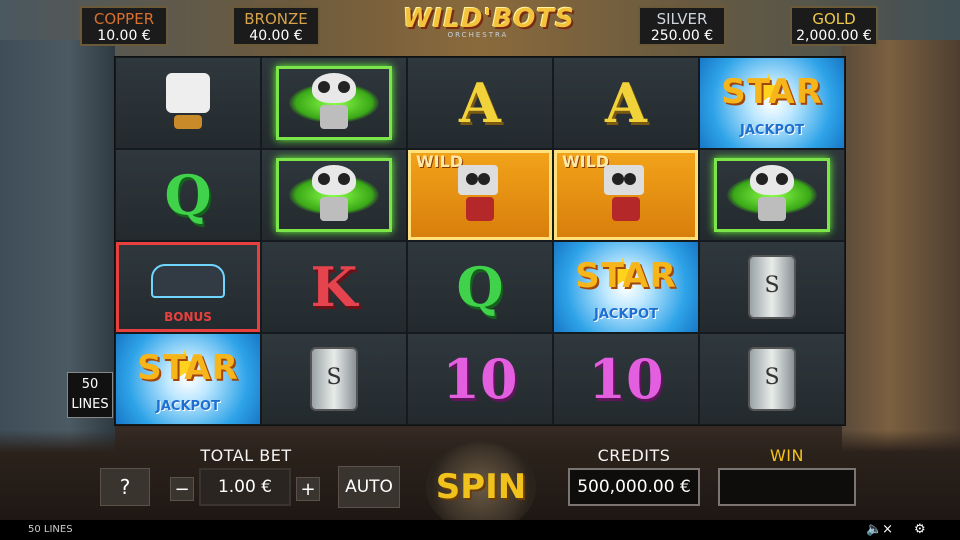 The height and width of the screenshot is (540, 960). What do you see at coordinates (276, 36) in the screenshot?
I see `jackpot-bronze-value: 40.00 €` at bounding box center [276, 36].